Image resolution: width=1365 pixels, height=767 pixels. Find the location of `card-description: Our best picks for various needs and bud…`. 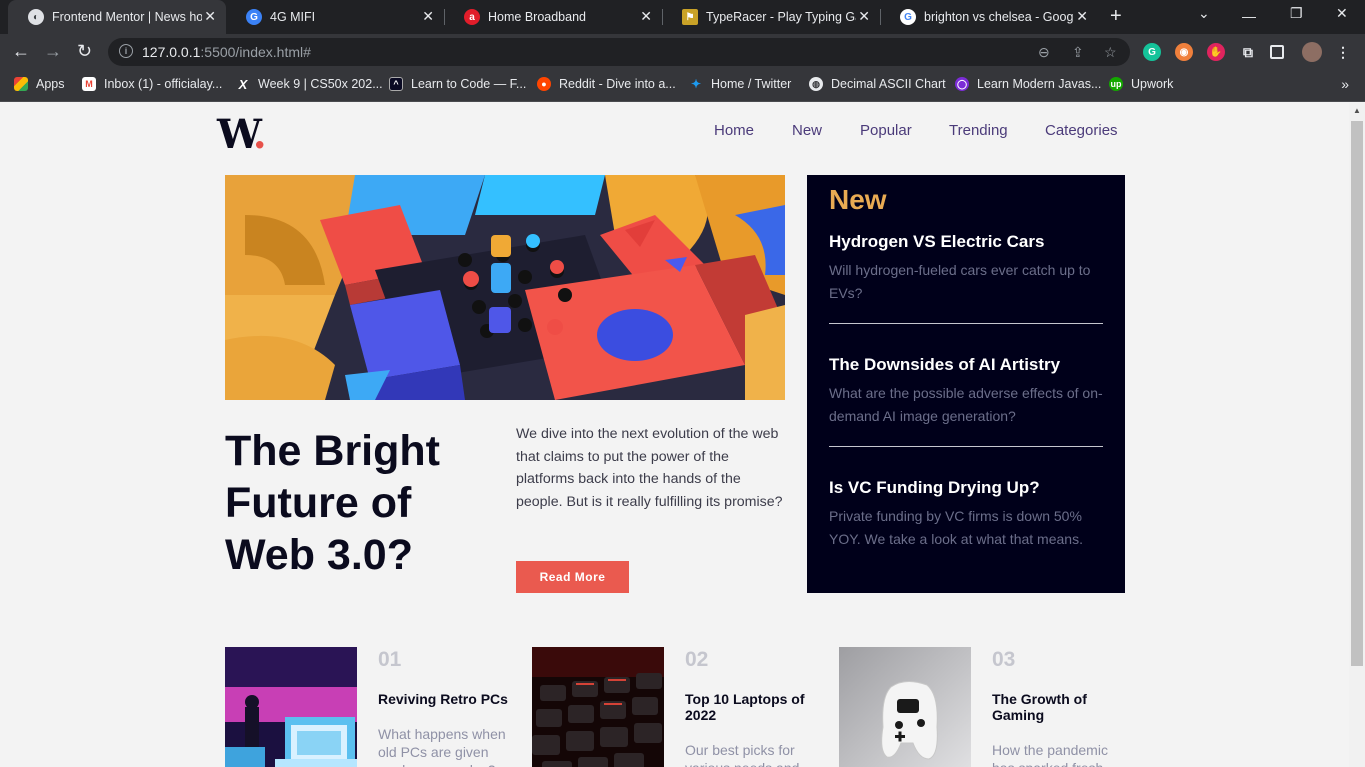

card-description: Our best picks for various needs and bud… is located at coordinates (742, 754).